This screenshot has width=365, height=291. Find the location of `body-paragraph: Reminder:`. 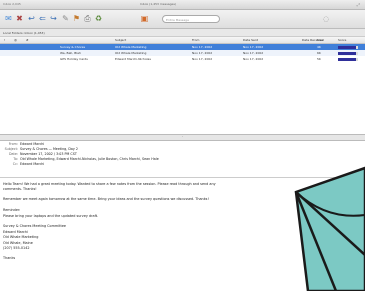

body-paragraph: Reminder: is located at coordinates (12, 209).